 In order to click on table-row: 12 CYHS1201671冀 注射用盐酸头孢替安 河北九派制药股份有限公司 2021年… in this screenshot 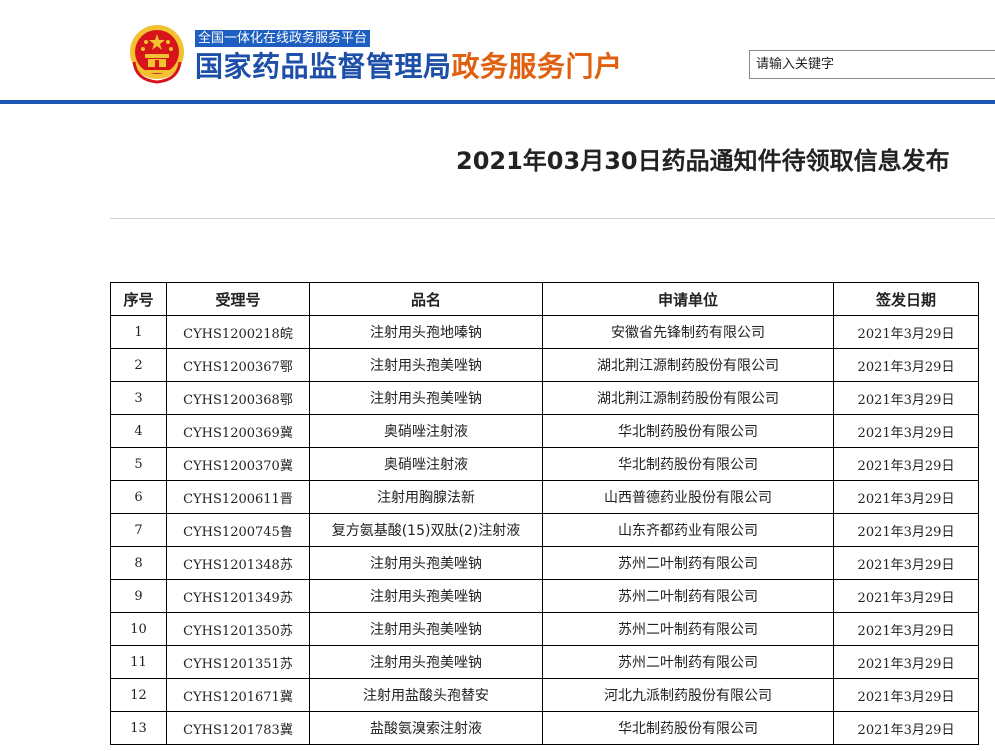, I will do `click(544, 695)`.